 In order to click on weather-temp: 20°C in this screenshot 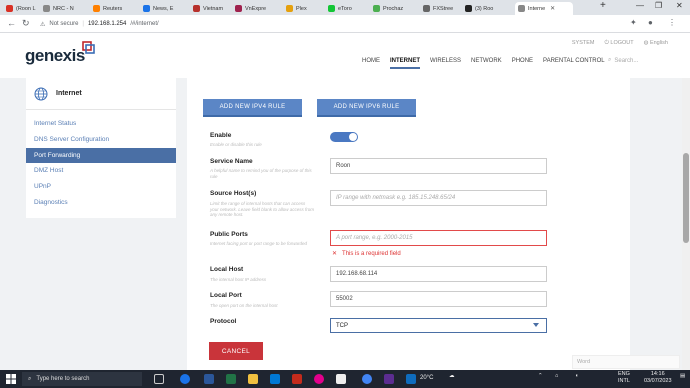, I will do `click(426, 378)`.